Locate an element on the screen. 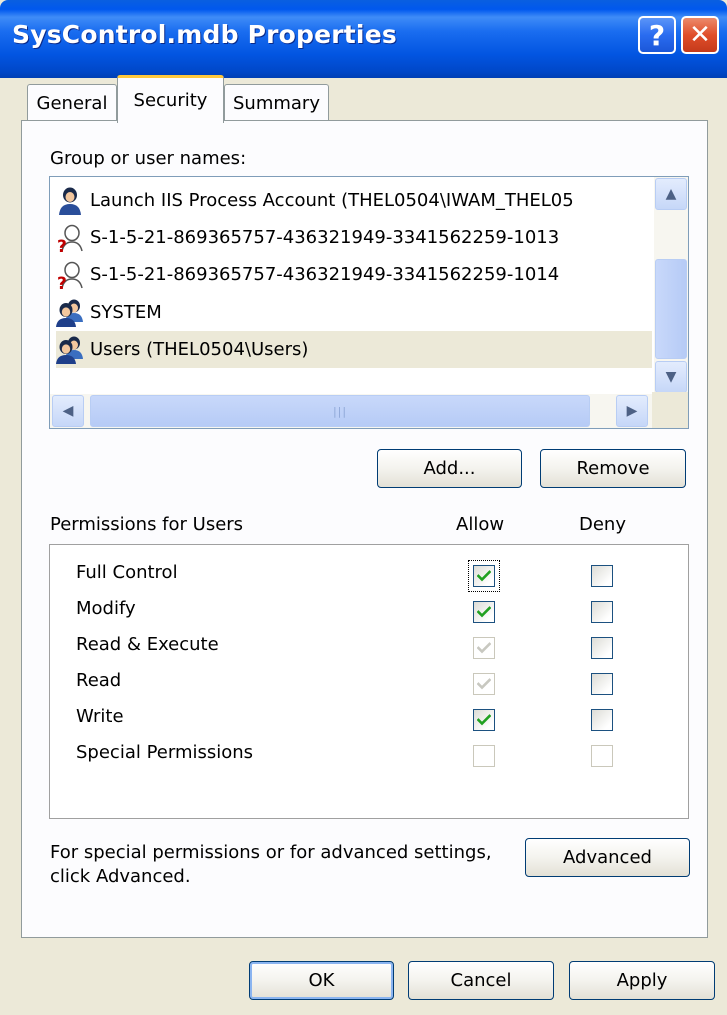 The width and height of the screenshot is (727, 1015). ok-button: OK is located at coordinates (321, 980).